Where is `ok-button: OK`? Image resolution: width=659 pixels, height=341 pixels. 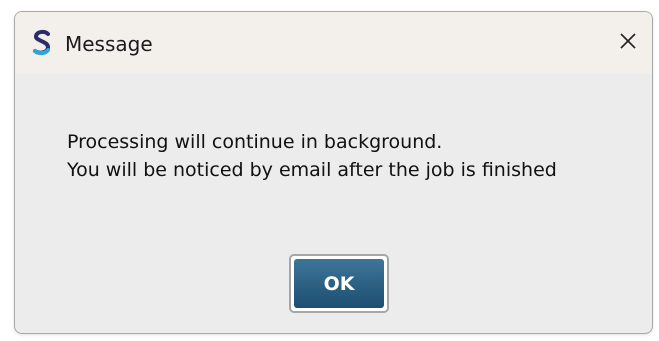
ok-button: OK is located at coordinates (339, 283).